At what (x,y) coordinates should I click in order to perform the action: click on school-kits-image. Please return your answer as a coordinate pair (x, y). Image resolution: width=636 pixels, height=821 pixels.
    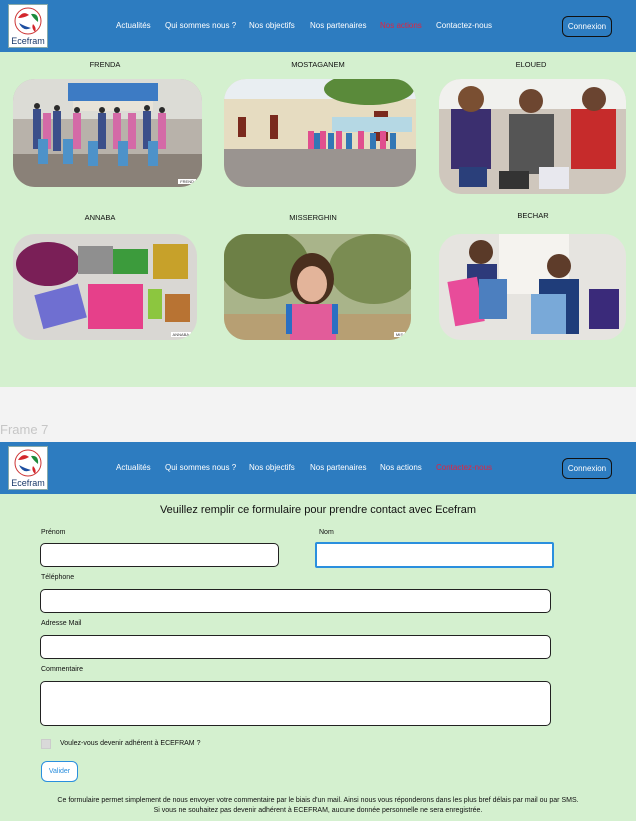
    Looking at the image, I should click on (105, 287).